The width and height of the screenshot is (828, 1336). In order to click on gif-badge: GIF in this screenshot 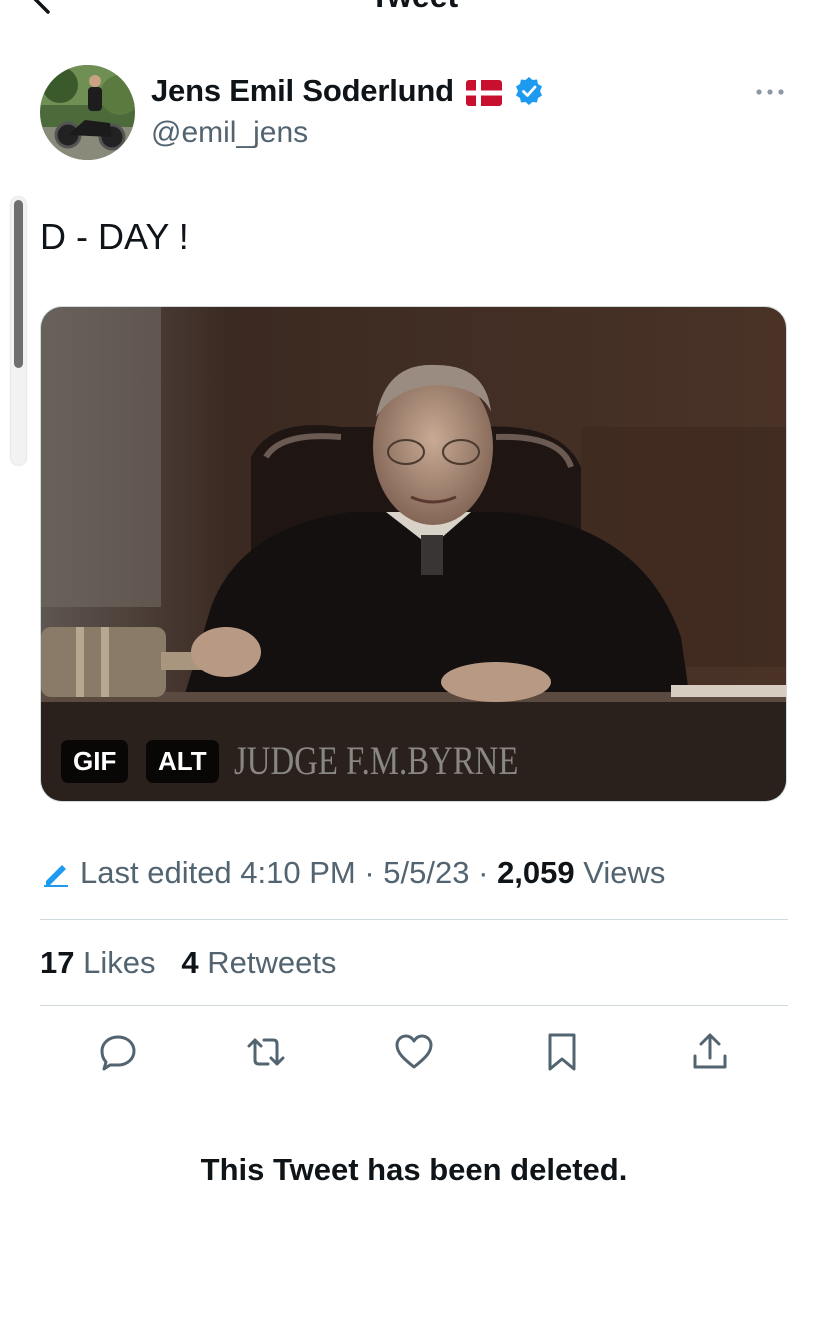, I will do `click(95, 761)`.